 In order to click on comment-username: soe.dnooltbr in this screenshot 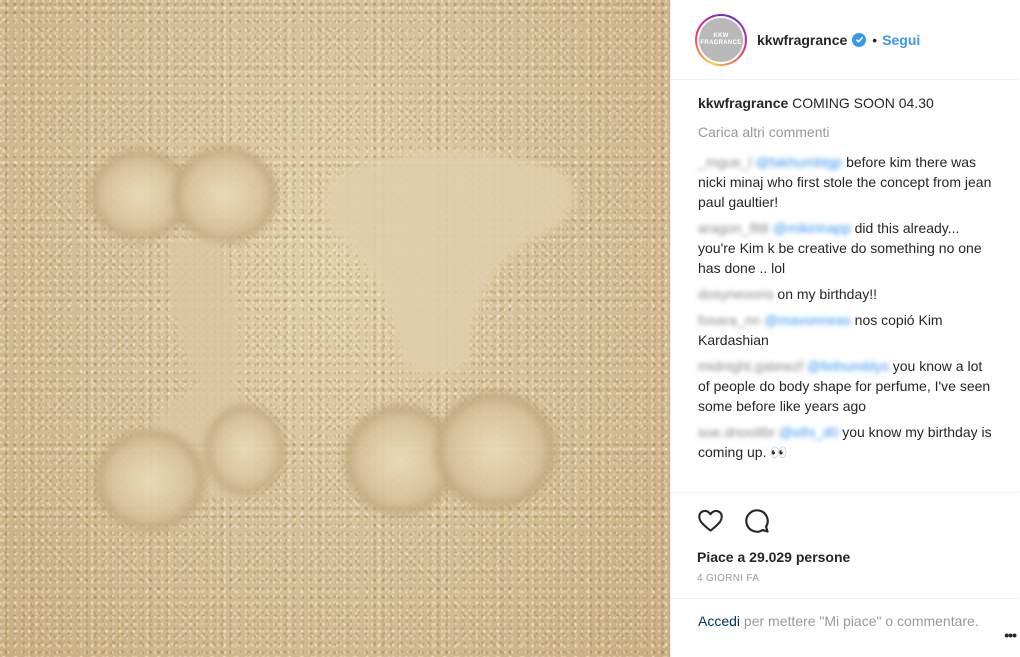, I will do `click(736, 432)`.